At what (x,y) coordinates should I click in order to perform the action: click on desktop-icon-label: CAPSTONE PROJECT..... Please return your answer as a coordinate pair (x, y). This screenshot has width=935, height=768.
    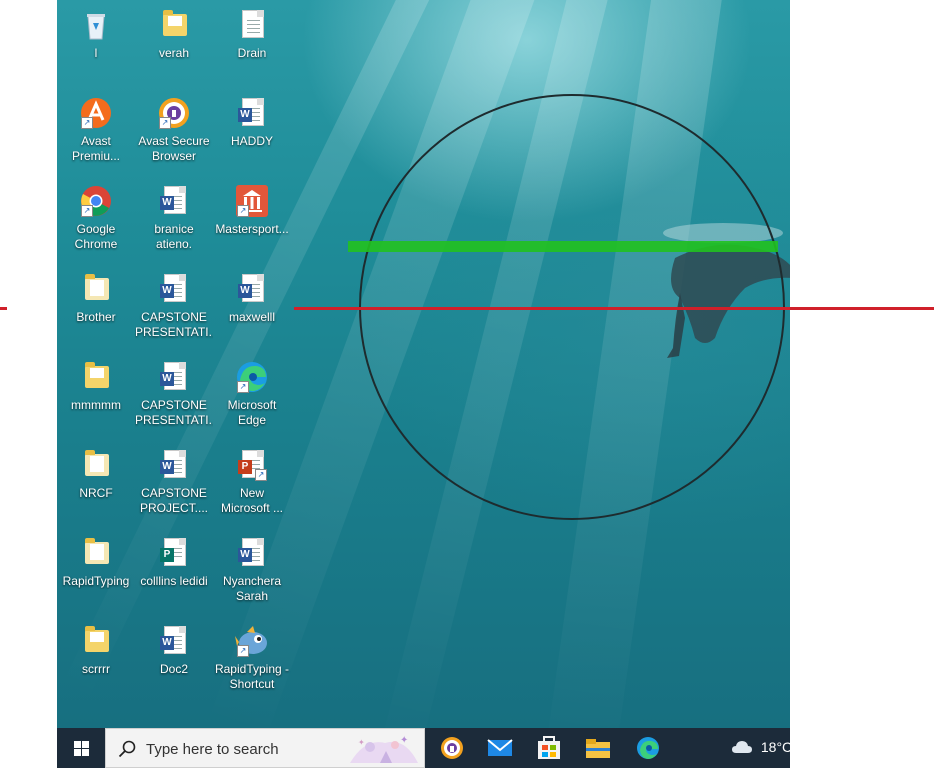
    Looking at the image, I should click on (173, 500).